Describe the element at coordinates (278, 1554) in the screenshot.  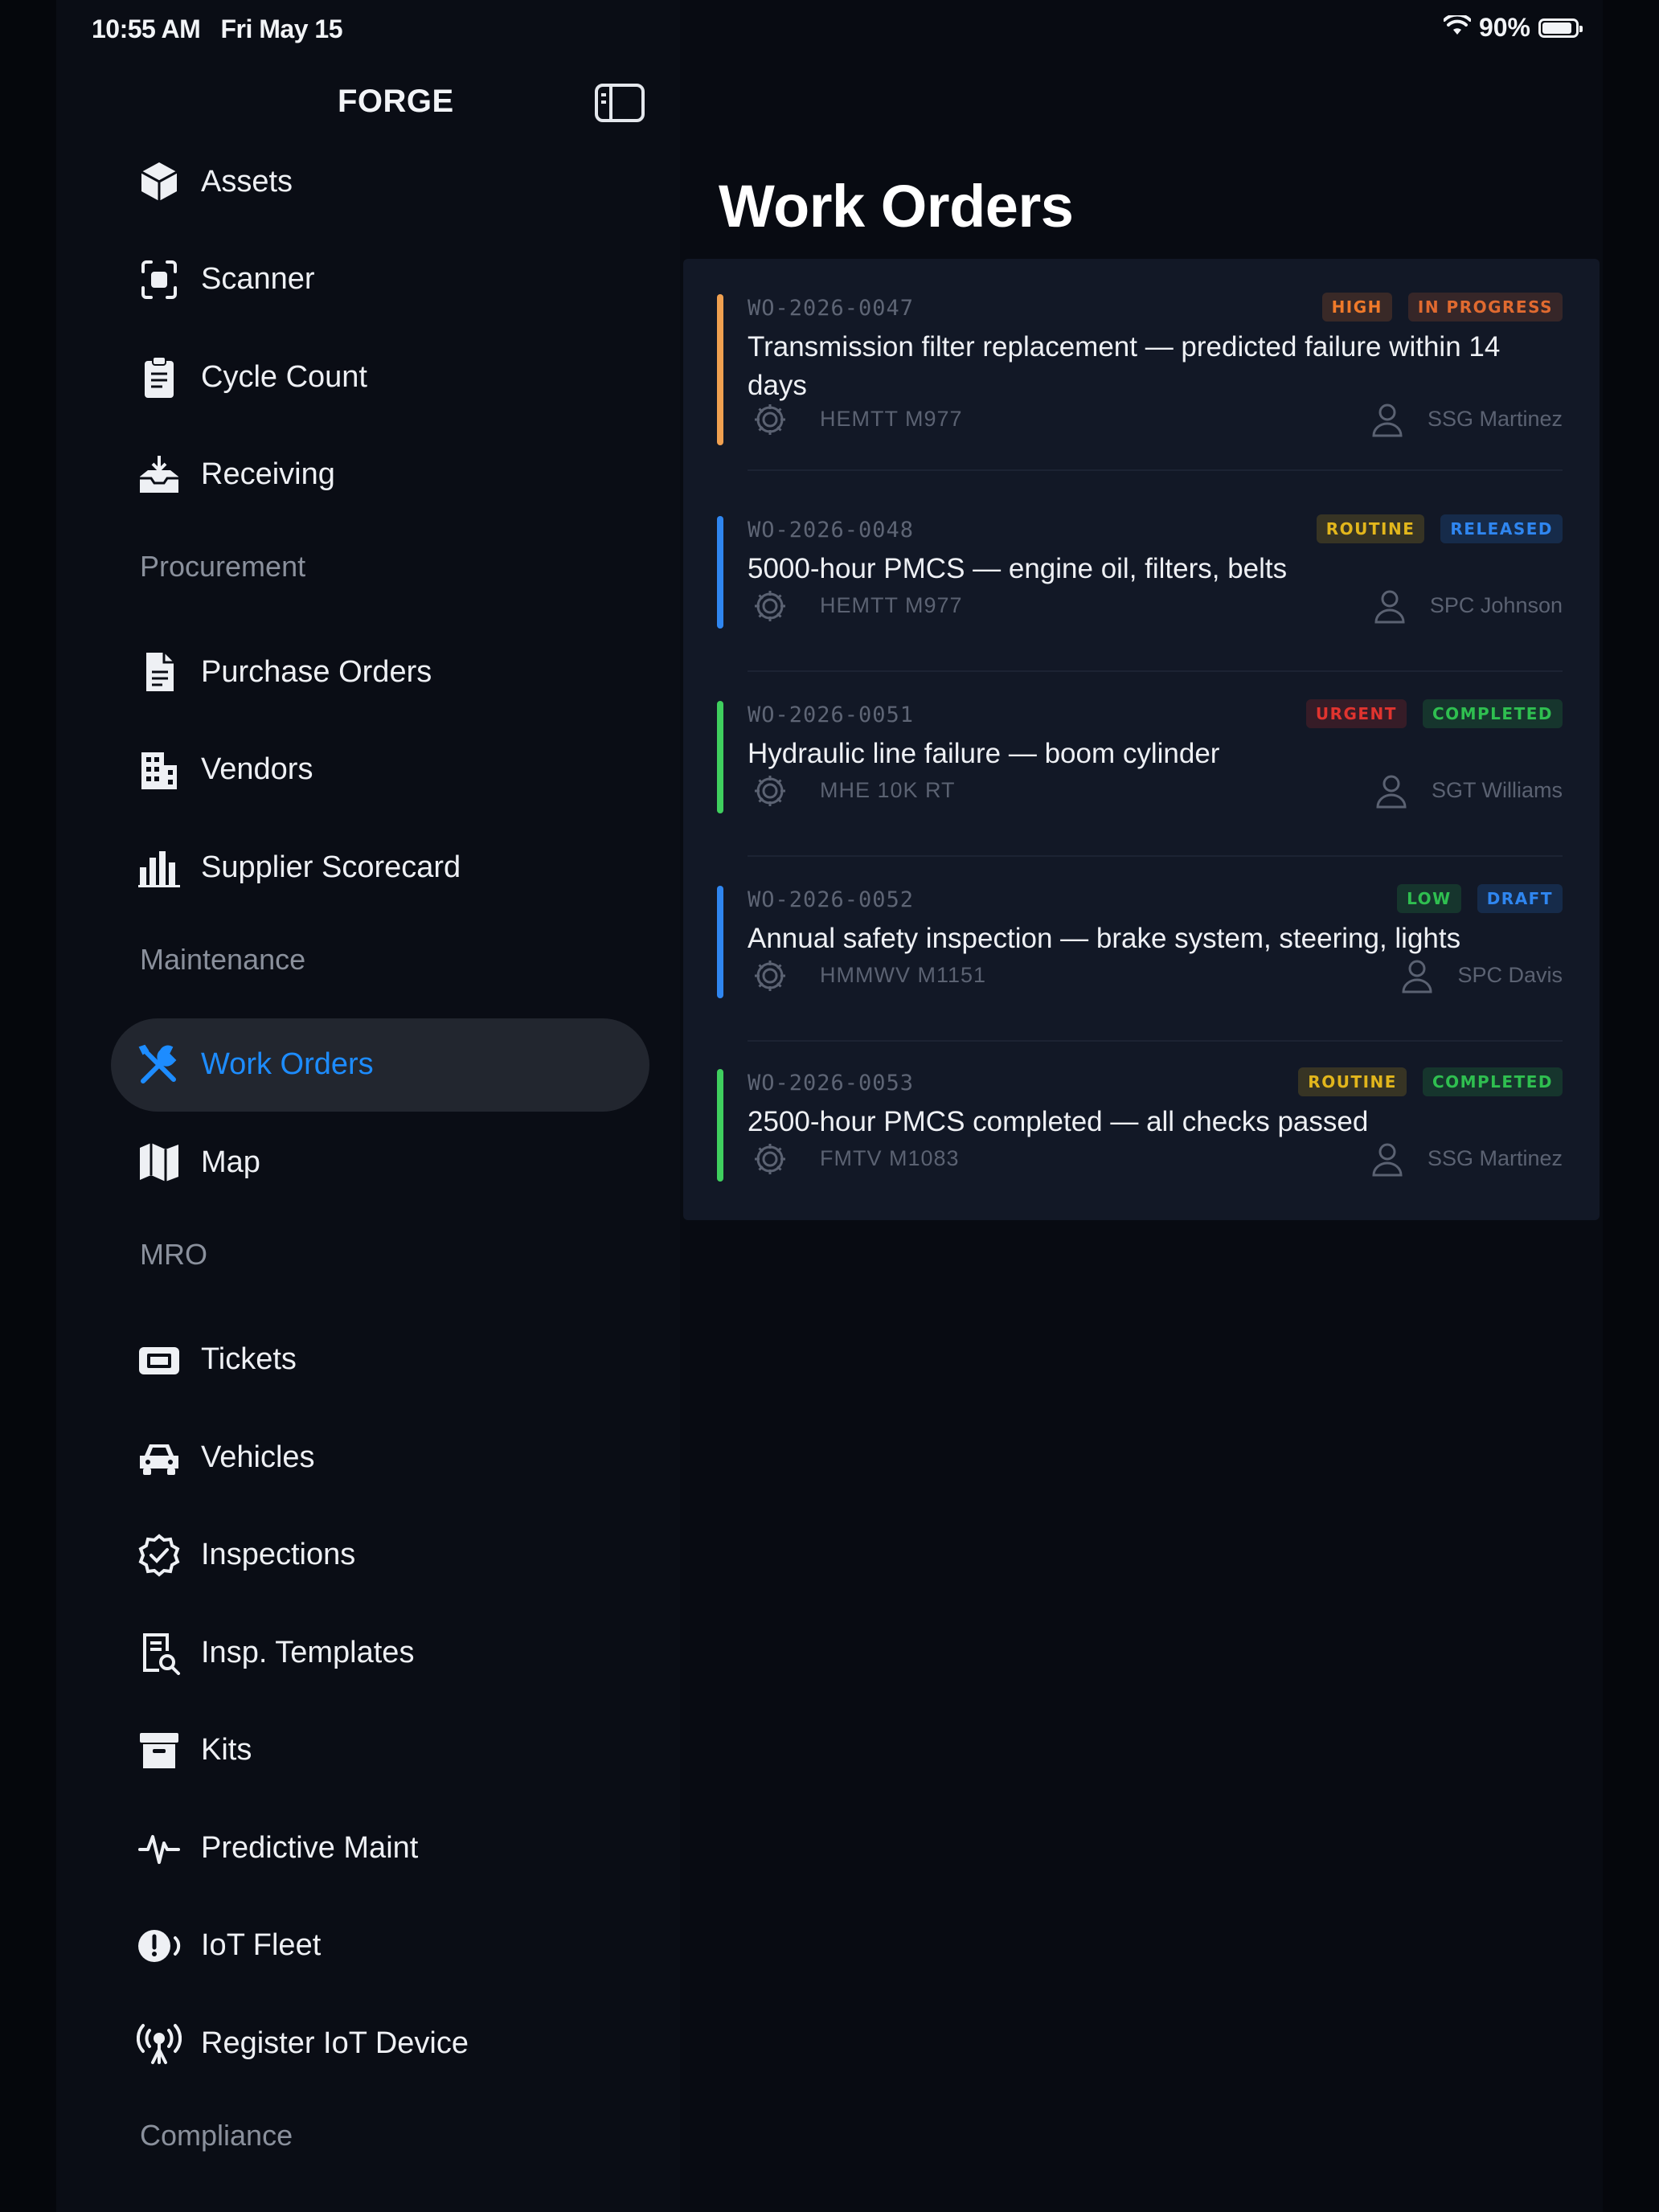
I see `sidebar-item-label: Inspections` at that location.